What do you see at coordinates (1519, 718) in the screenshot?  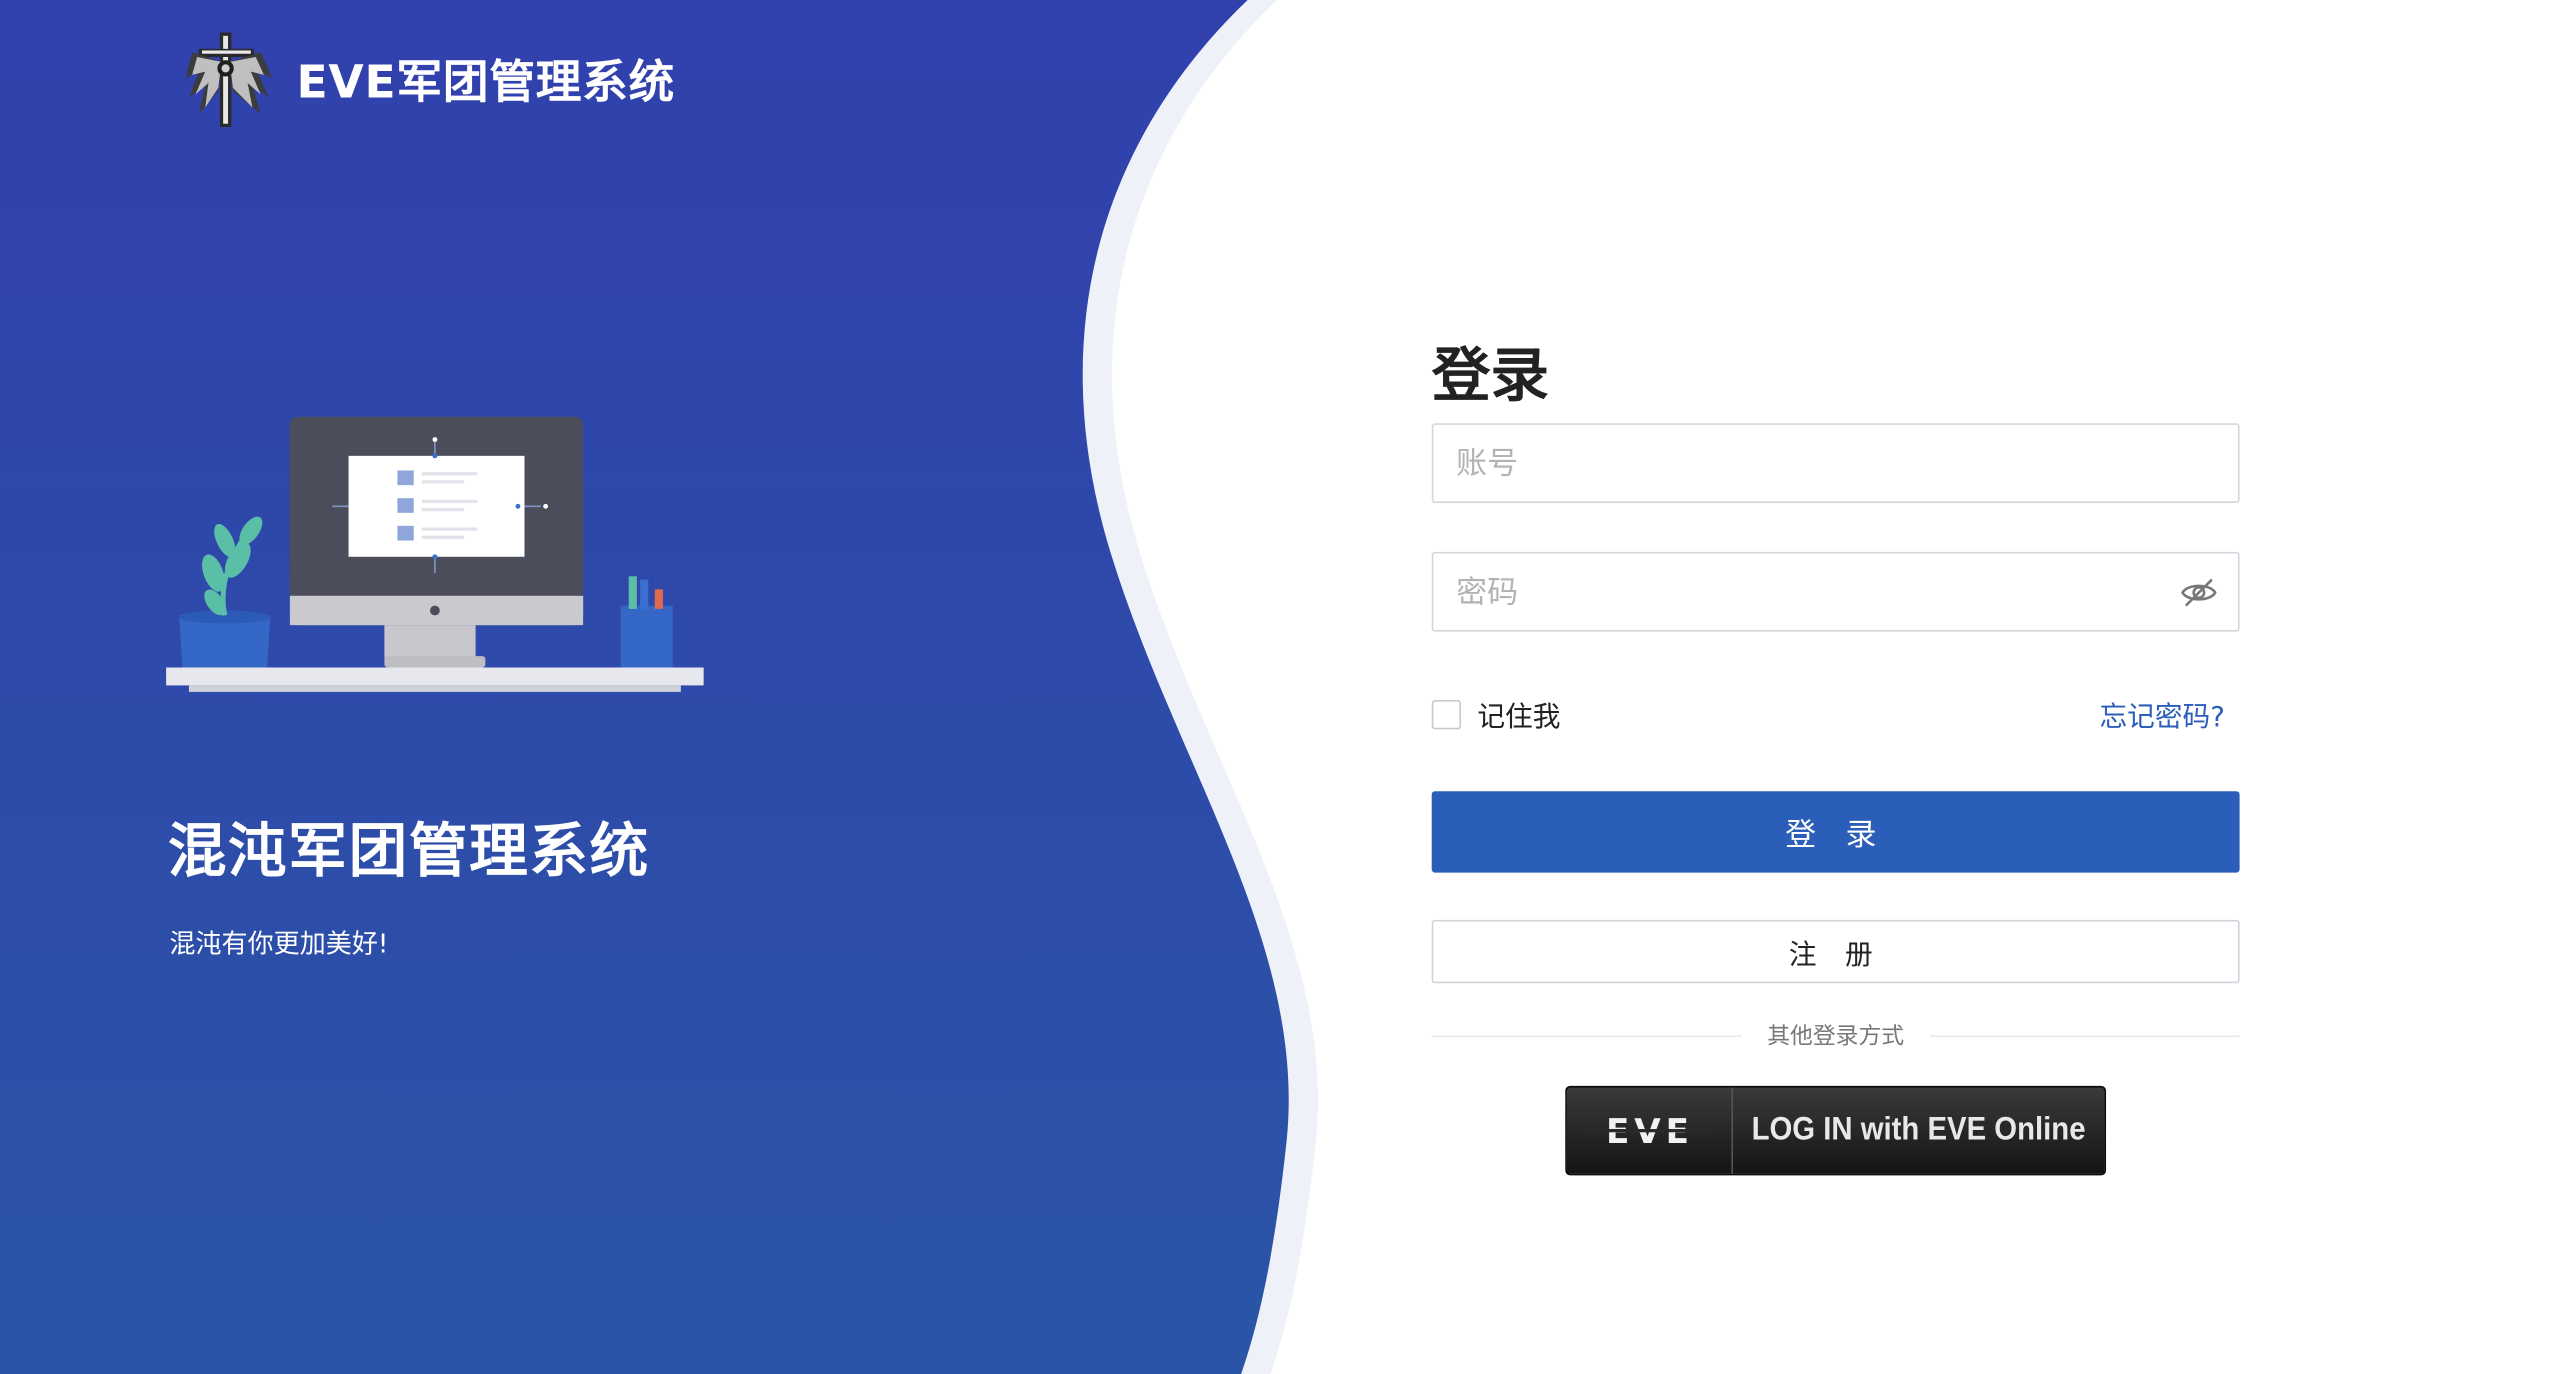 I see `remember-label: 记住我` at bounding box center [1519, 718].